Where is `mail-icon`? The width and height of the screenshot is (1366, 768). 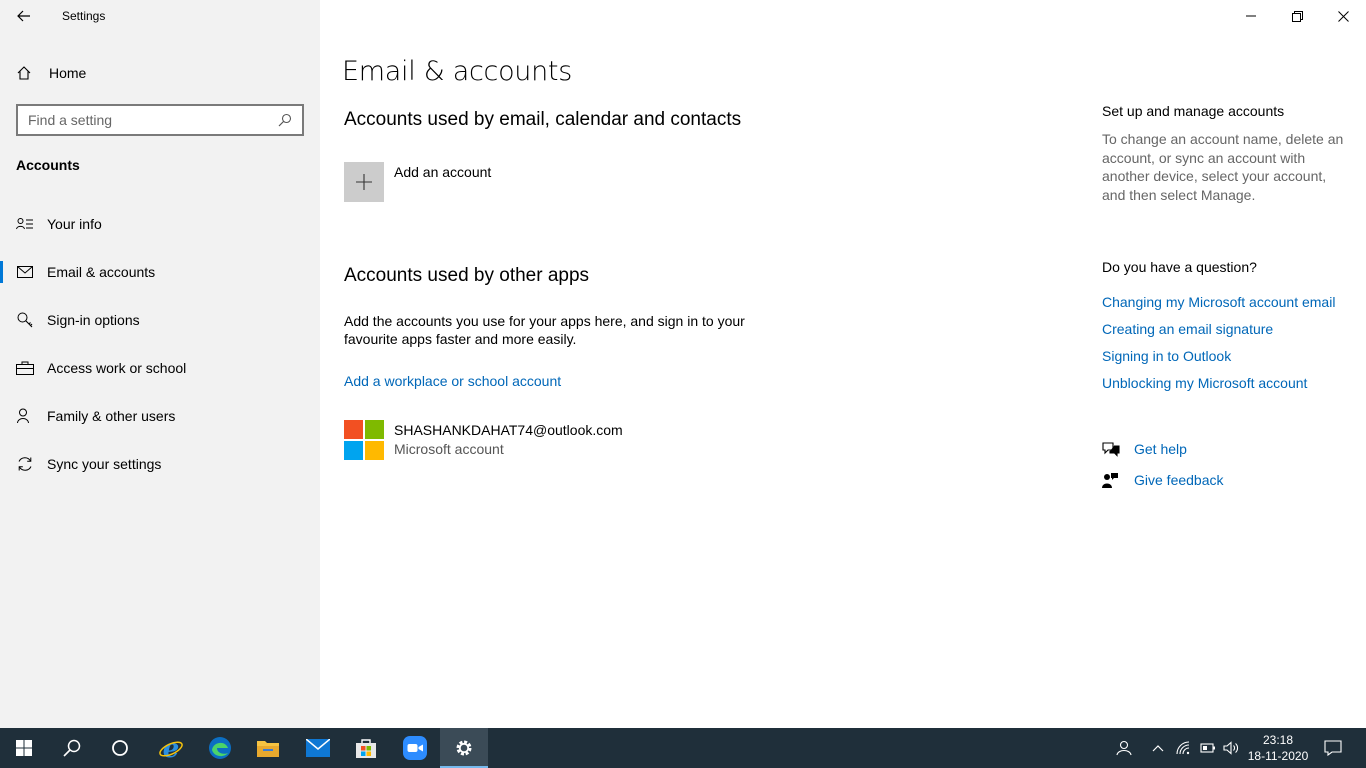
mail-icon is located at coordinates (25, 272).